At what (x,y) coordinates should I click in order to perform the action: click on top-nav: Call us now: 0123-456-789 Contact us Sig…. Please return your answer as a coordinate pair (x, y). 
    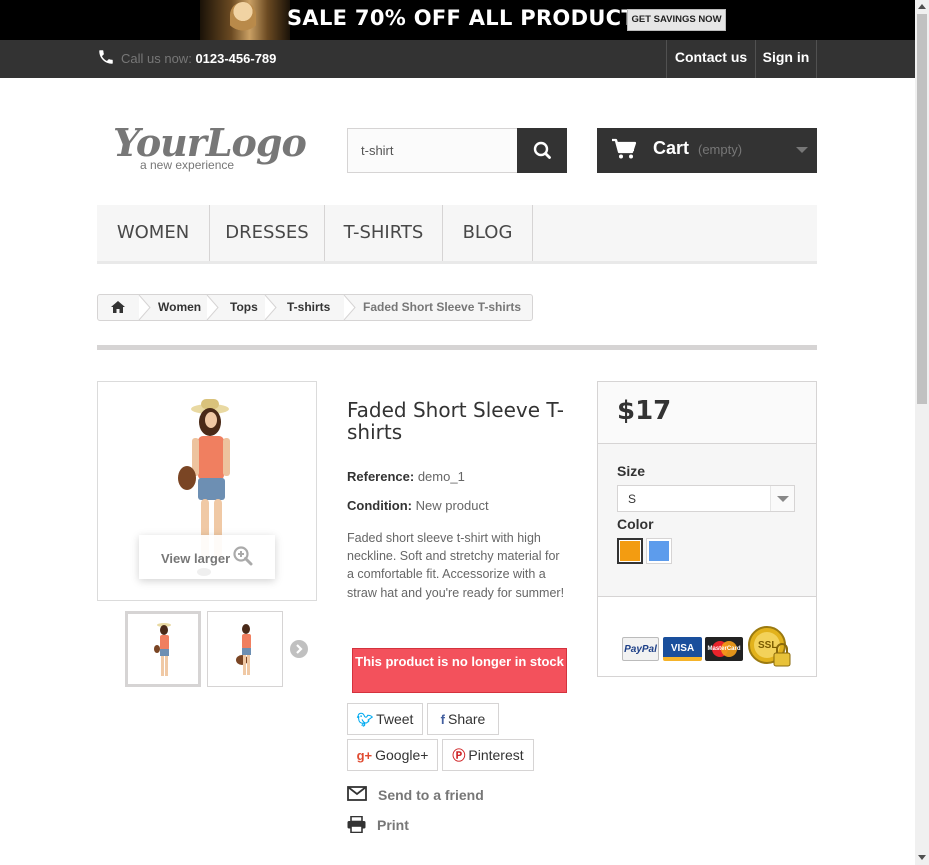
    Looking at the image, I should click on (457, 59).